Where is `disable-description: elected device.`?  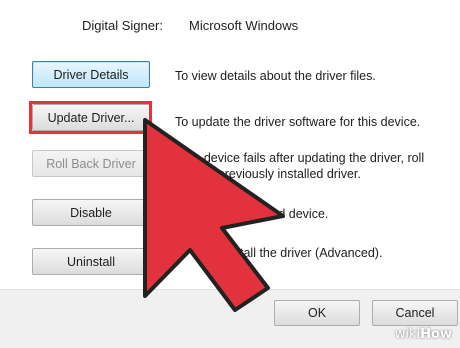
disable-description: elected device. is located at coordinates (287, 214).